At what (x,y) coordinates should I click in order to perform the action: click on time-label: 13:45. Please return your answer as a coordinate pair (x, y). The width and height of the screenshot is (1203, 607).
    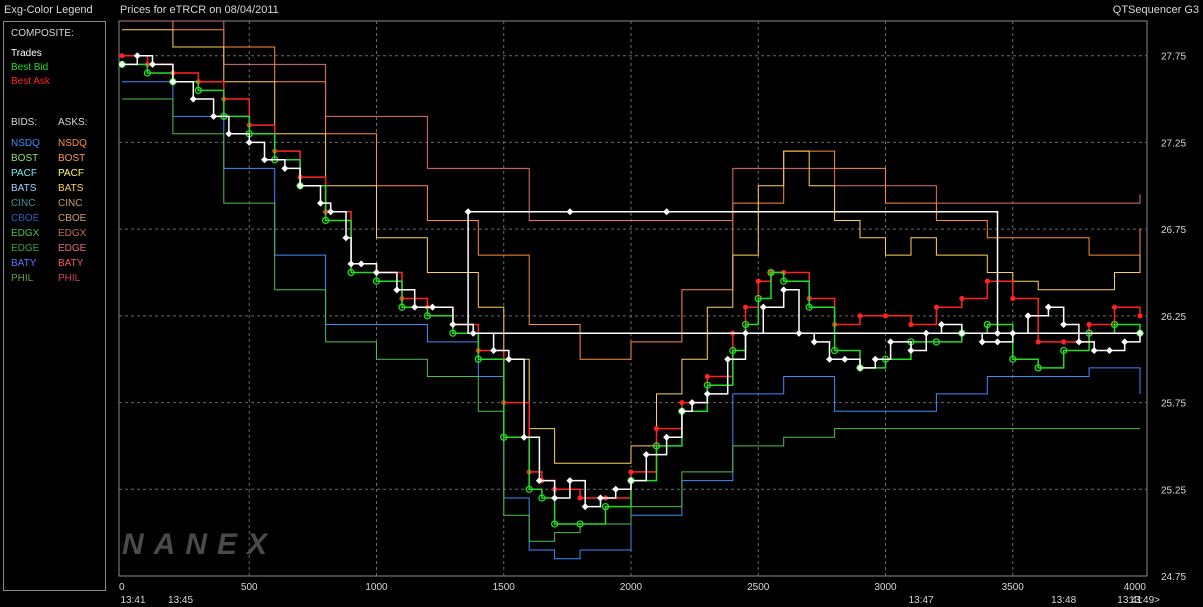
    Looking at the image, I should click on (180, 600).